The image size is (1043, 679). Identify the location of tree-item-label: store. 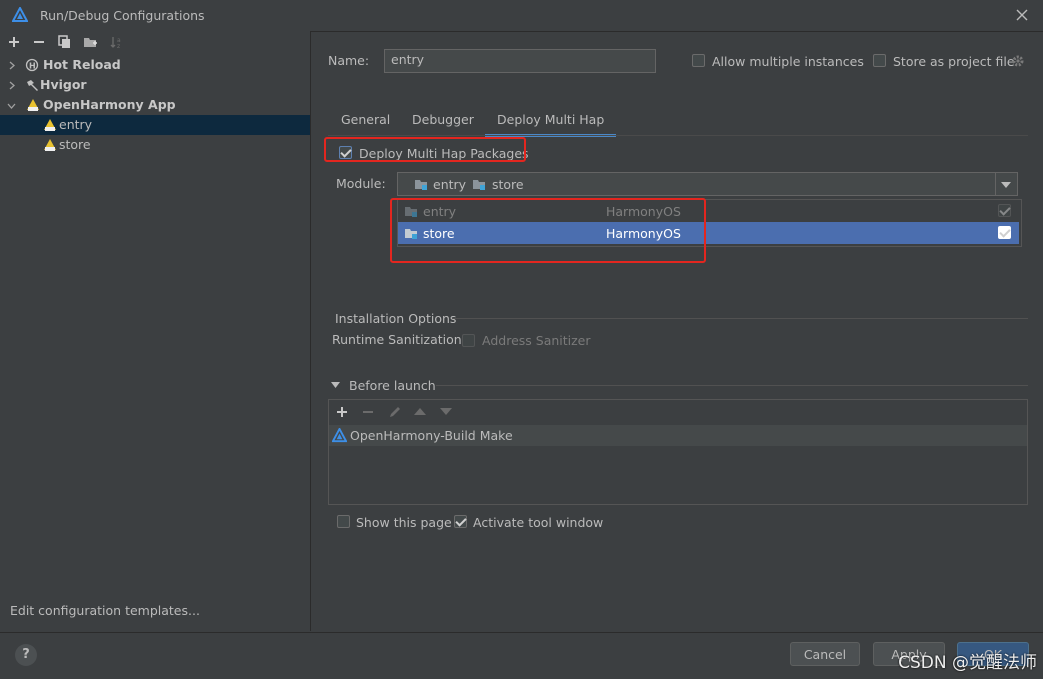
(75, 144).